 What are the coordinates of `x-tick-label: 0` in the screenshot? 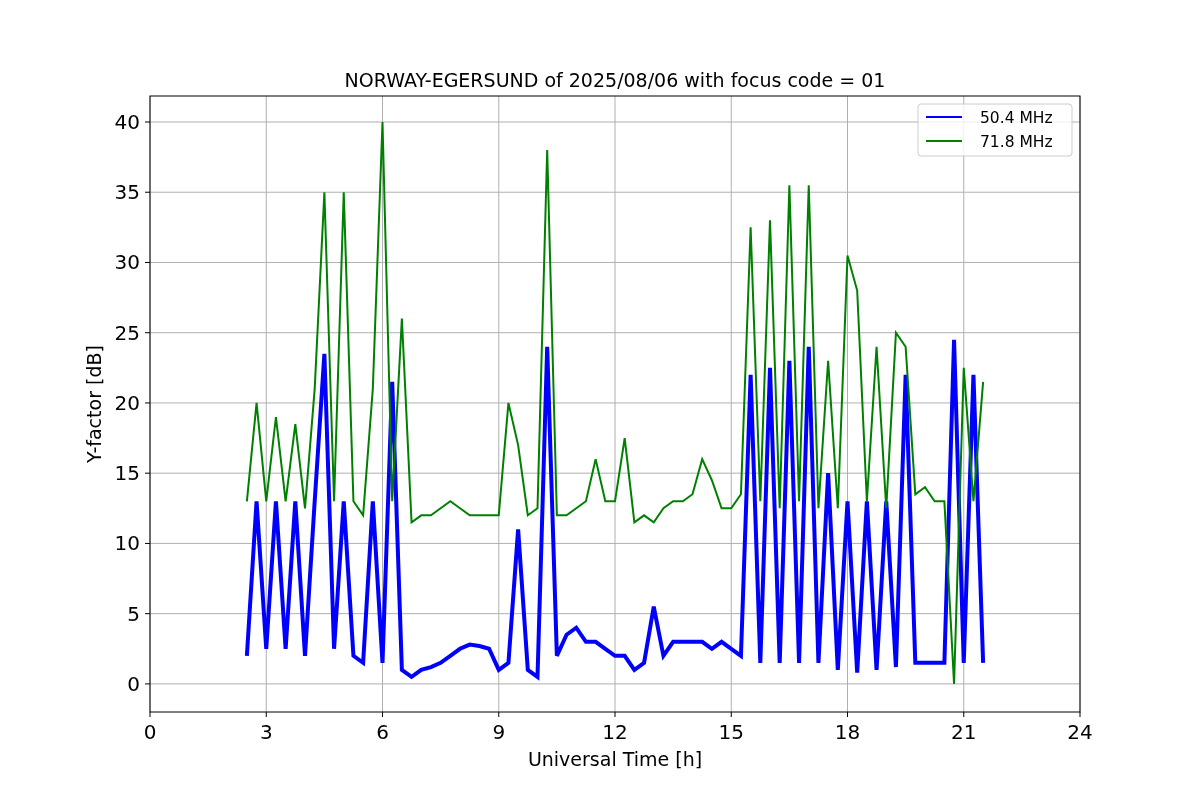 It's located at (150, 732).